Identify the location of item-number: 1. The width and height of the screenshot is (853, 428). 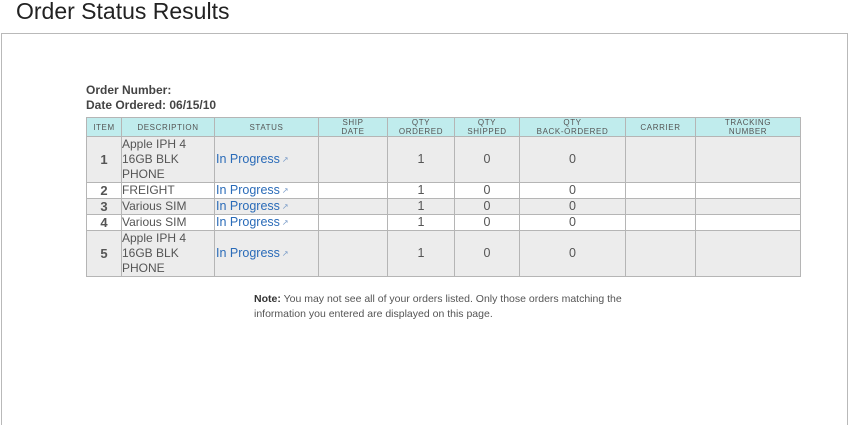
(104, 159).